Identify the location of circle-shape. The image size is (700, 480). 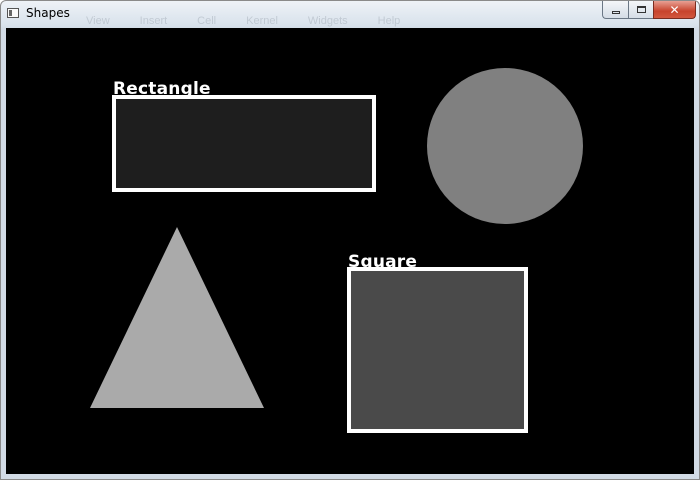
(505, 146).